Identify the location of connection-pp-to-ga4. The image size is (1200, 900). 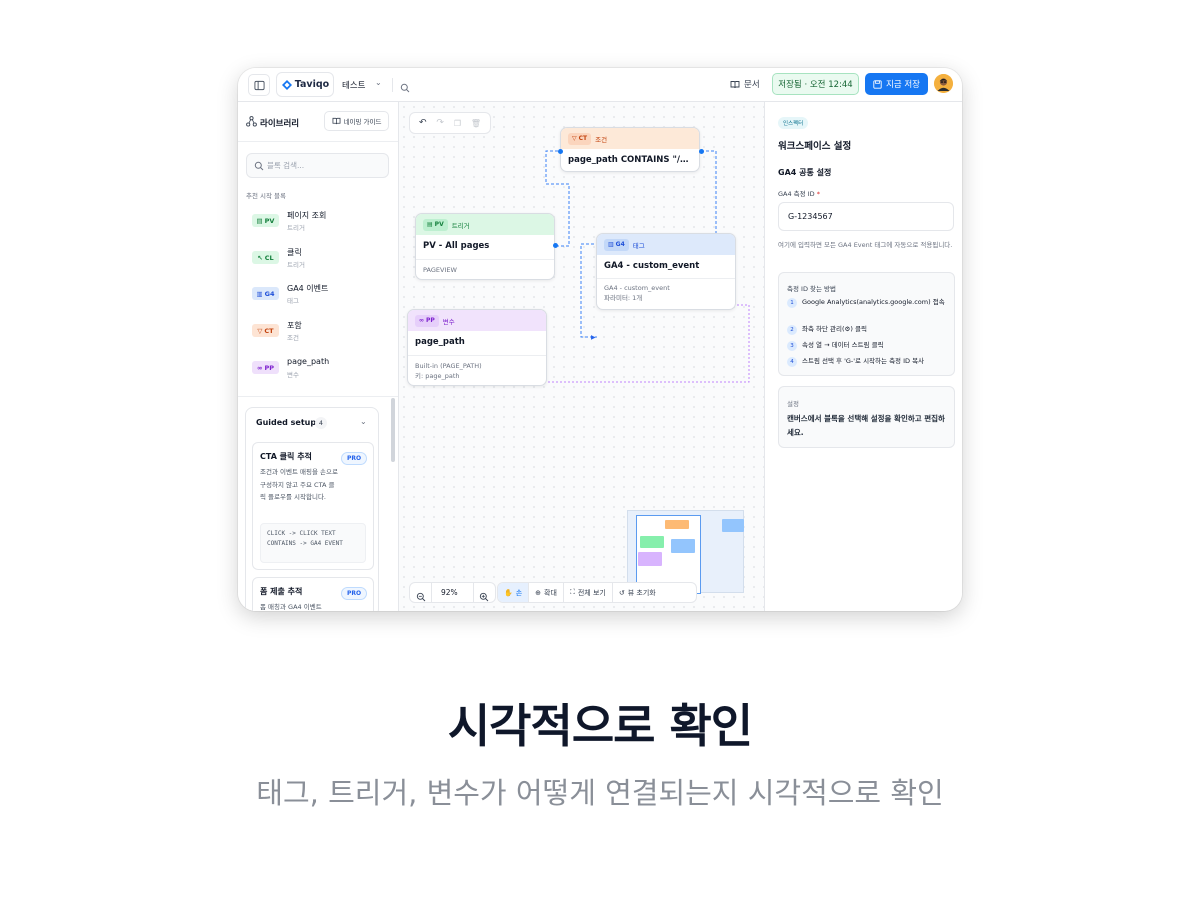
(649, 343).